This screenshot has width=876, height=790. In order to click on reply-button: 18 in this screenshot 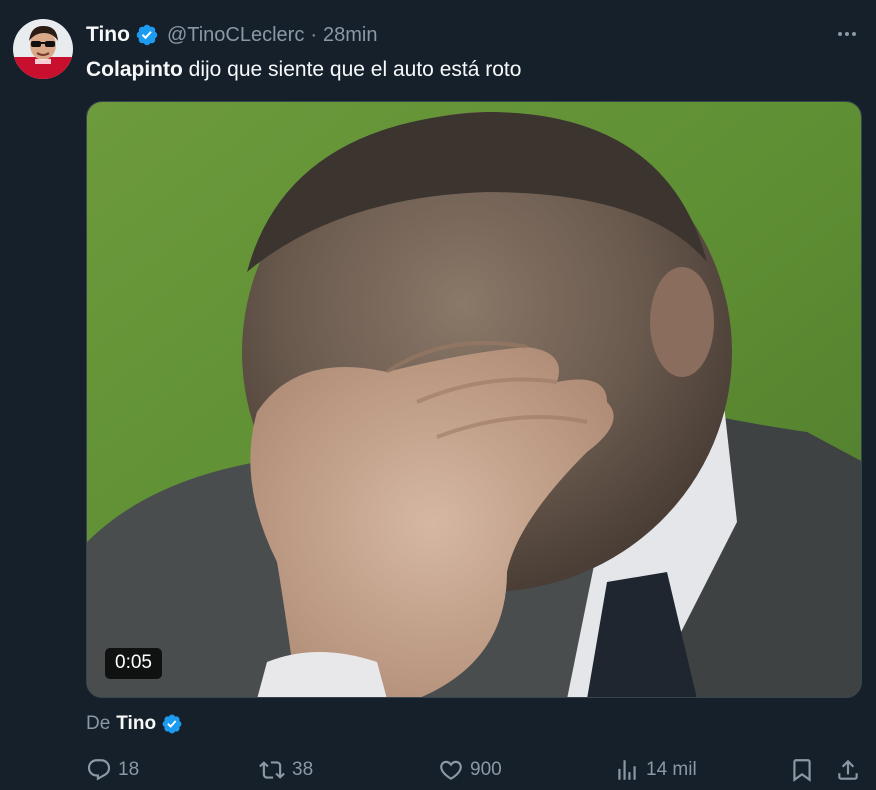, I will do `click(112, 770)`.